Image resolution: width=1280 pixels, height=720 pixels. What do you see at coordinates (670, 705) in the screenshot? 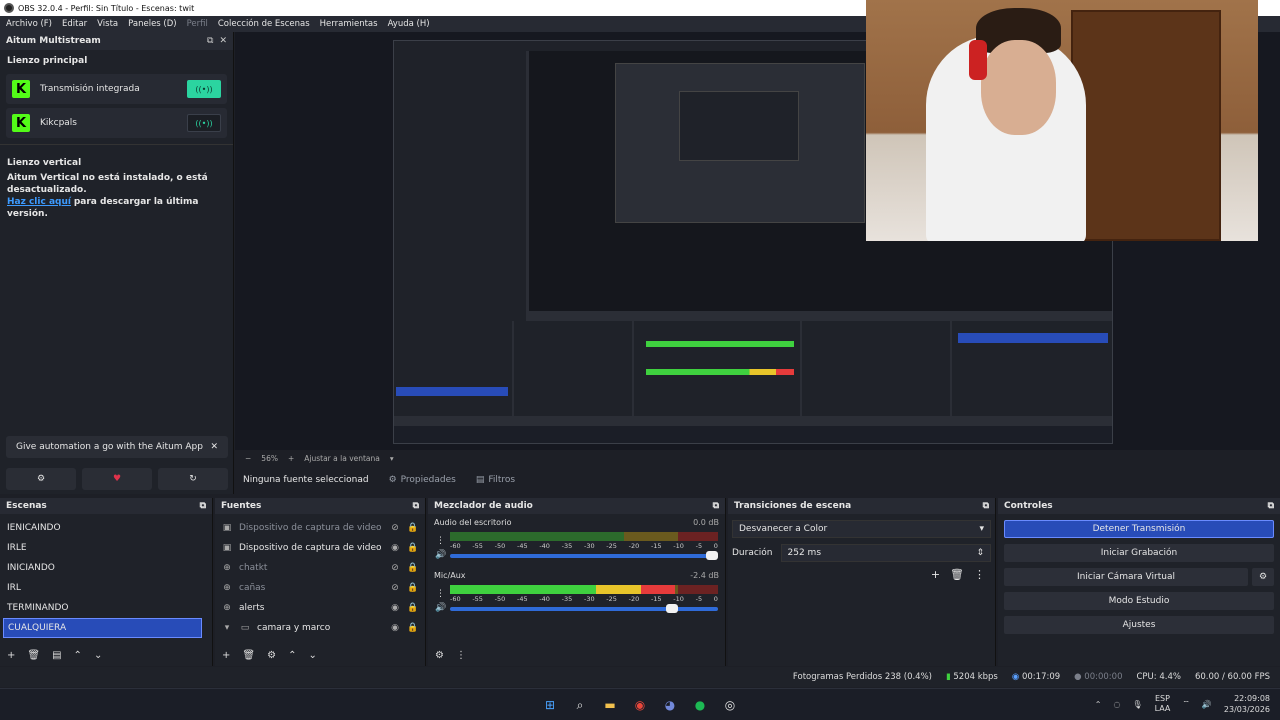
I see `discord-icon: ◕` at bounding box center [670, 705].